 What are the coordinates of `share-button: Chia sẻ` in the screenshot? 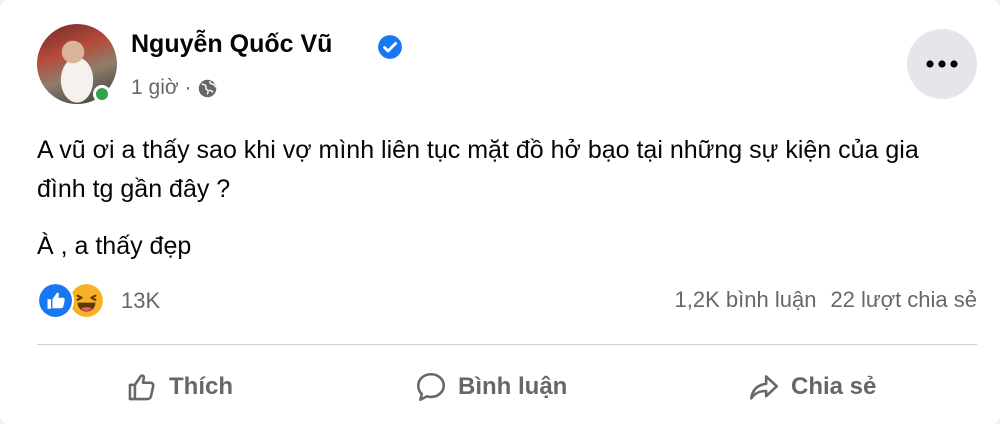 It's located at (811, 387).